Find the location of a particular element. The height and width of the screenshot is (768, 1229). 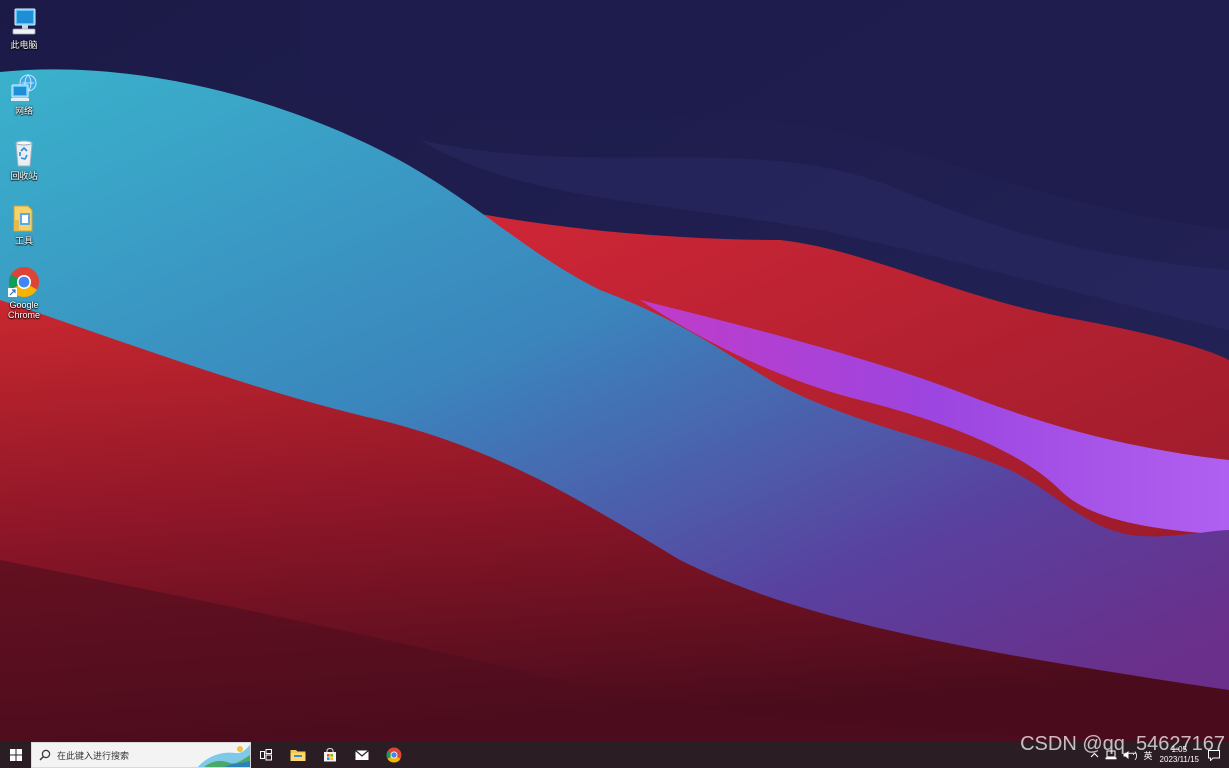

desktop-icon-label: 此电脑 is located at coordinates (24, 45).